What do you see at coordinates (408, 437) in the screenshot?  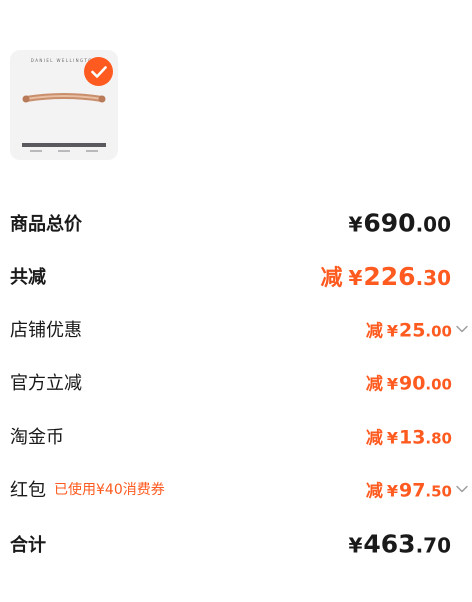 I see `tao-coins-amount: 减 ¥ 13 .80` at bounding box center [408, 437].